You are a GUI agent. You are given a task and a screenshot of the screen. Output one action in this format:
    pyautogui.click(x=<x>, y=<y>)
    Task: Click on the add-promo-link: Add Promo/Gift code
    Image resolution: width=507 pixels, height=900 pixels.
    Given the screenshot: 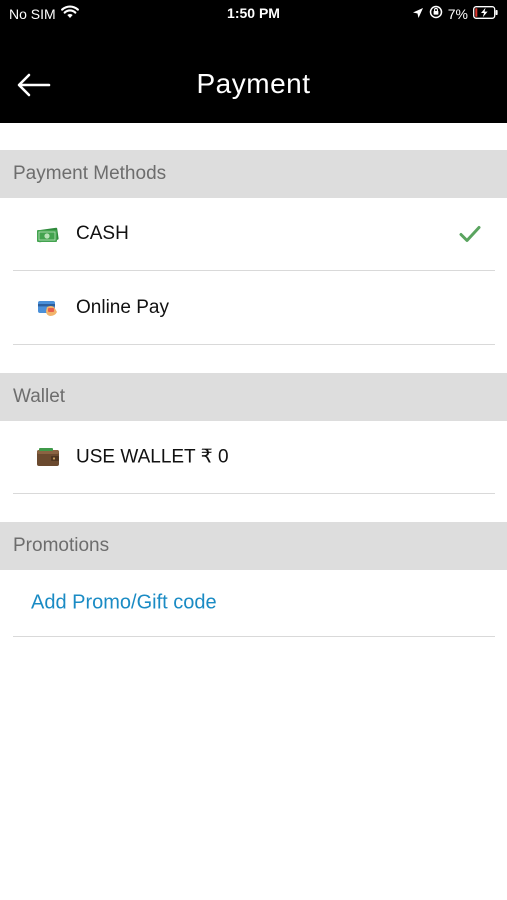 What is the action you would take?
    pyautogui.click(x=124, y=603)
    